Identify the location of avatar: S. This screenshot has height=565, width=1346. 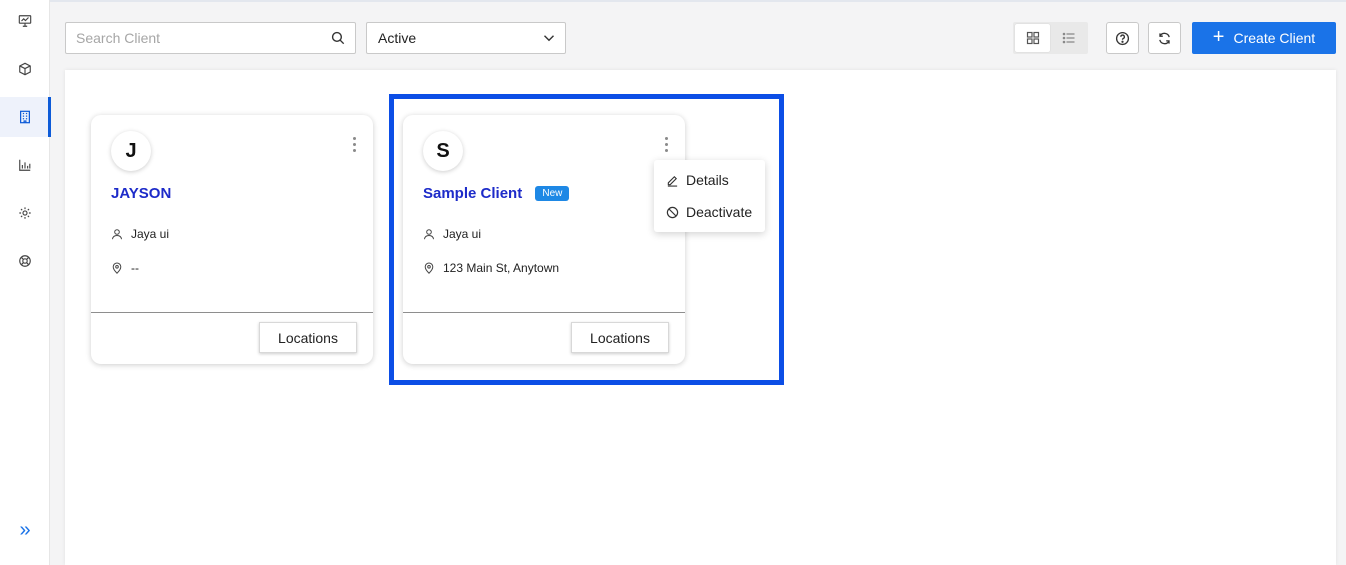
(443, 151).